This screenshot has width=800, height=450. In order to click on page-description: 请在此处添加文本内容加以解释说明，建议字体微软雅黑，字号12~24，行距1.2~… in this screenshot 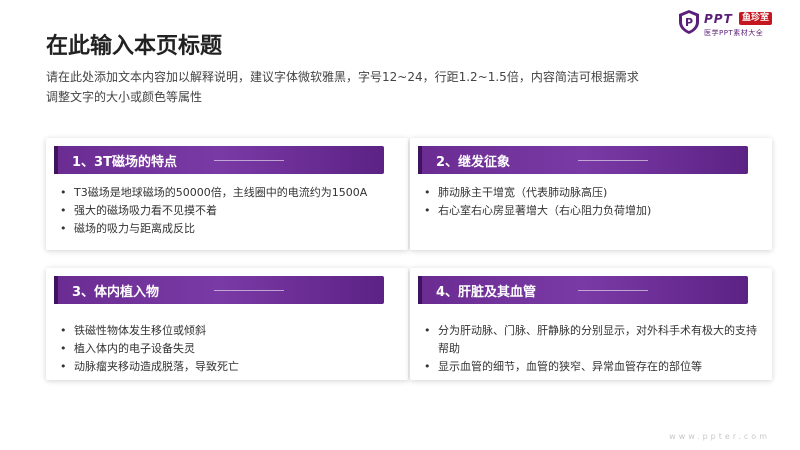, I will do `click(342, 87)`.